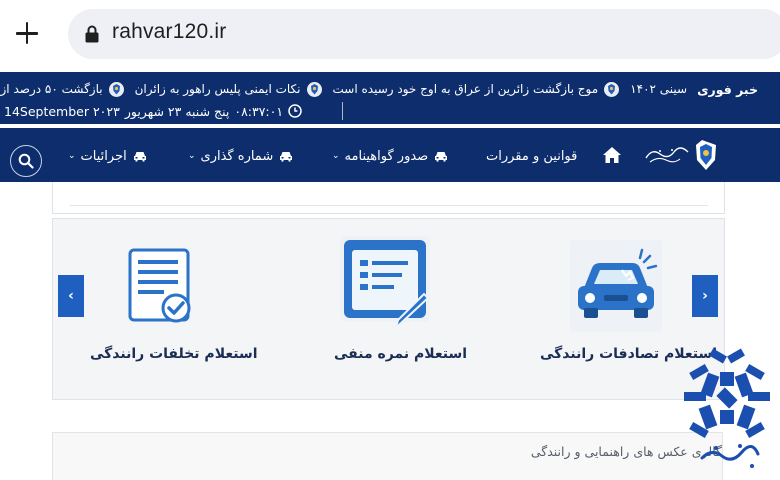  I want to click on carousel-prev-button: ‹, so click(71, 296).